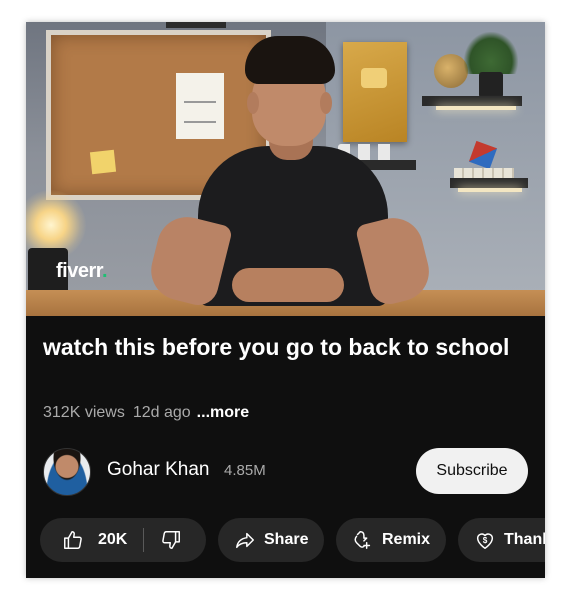 This screenshot has width=575, height=600. Describe the element at coordinates (363, 540) in the screenshot. I see `remix-icon` at that location.